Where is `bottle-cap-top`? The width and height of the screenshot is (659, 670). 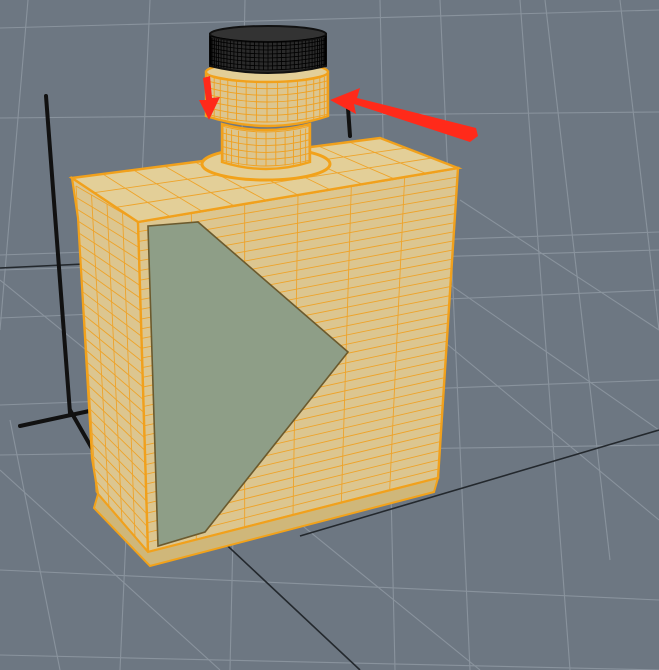
bottle-cap-top is located at coordinates (268, 34).